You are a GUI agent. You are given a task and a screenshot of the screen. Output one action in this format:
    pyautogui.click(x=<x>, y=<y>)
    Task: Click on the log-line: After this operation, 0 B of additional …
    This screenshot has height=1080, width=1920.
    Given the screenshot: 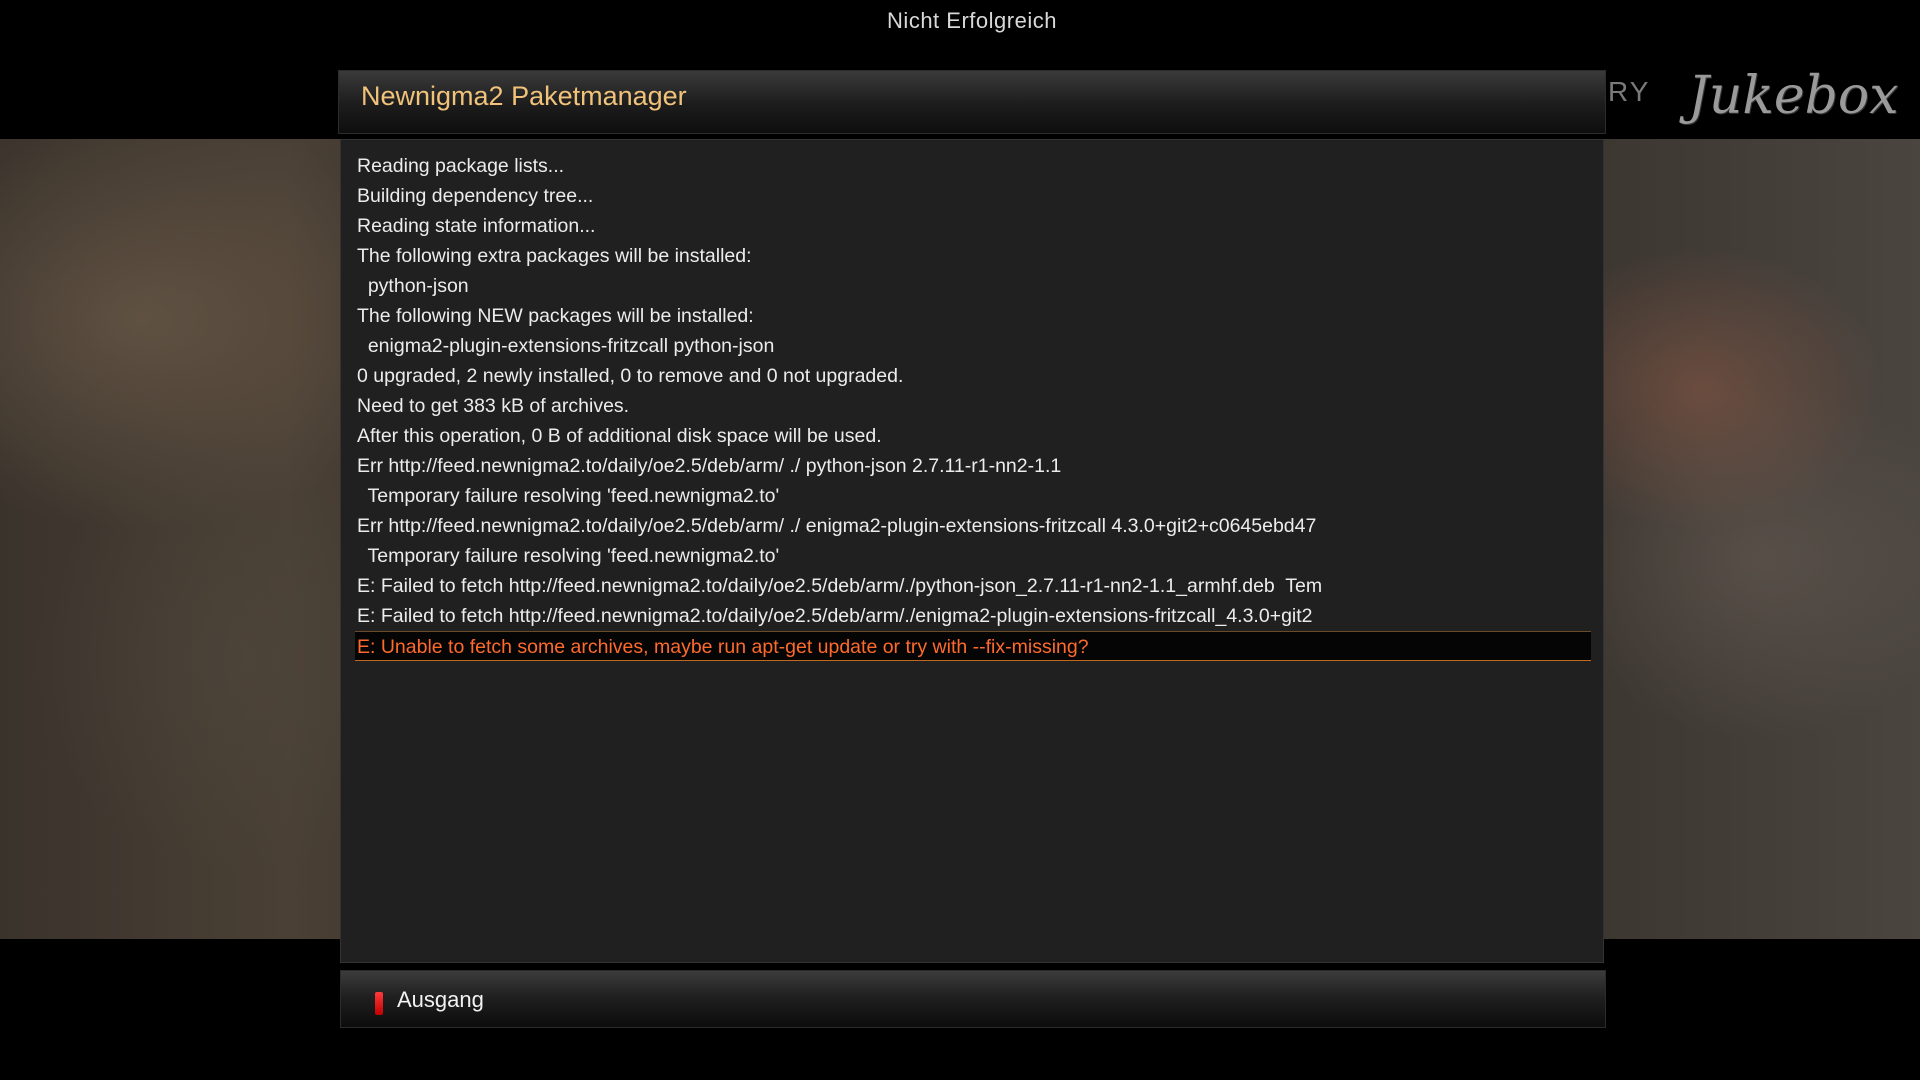 What is the action you would take?
    pyautogui.click(x=973, y=436)
    